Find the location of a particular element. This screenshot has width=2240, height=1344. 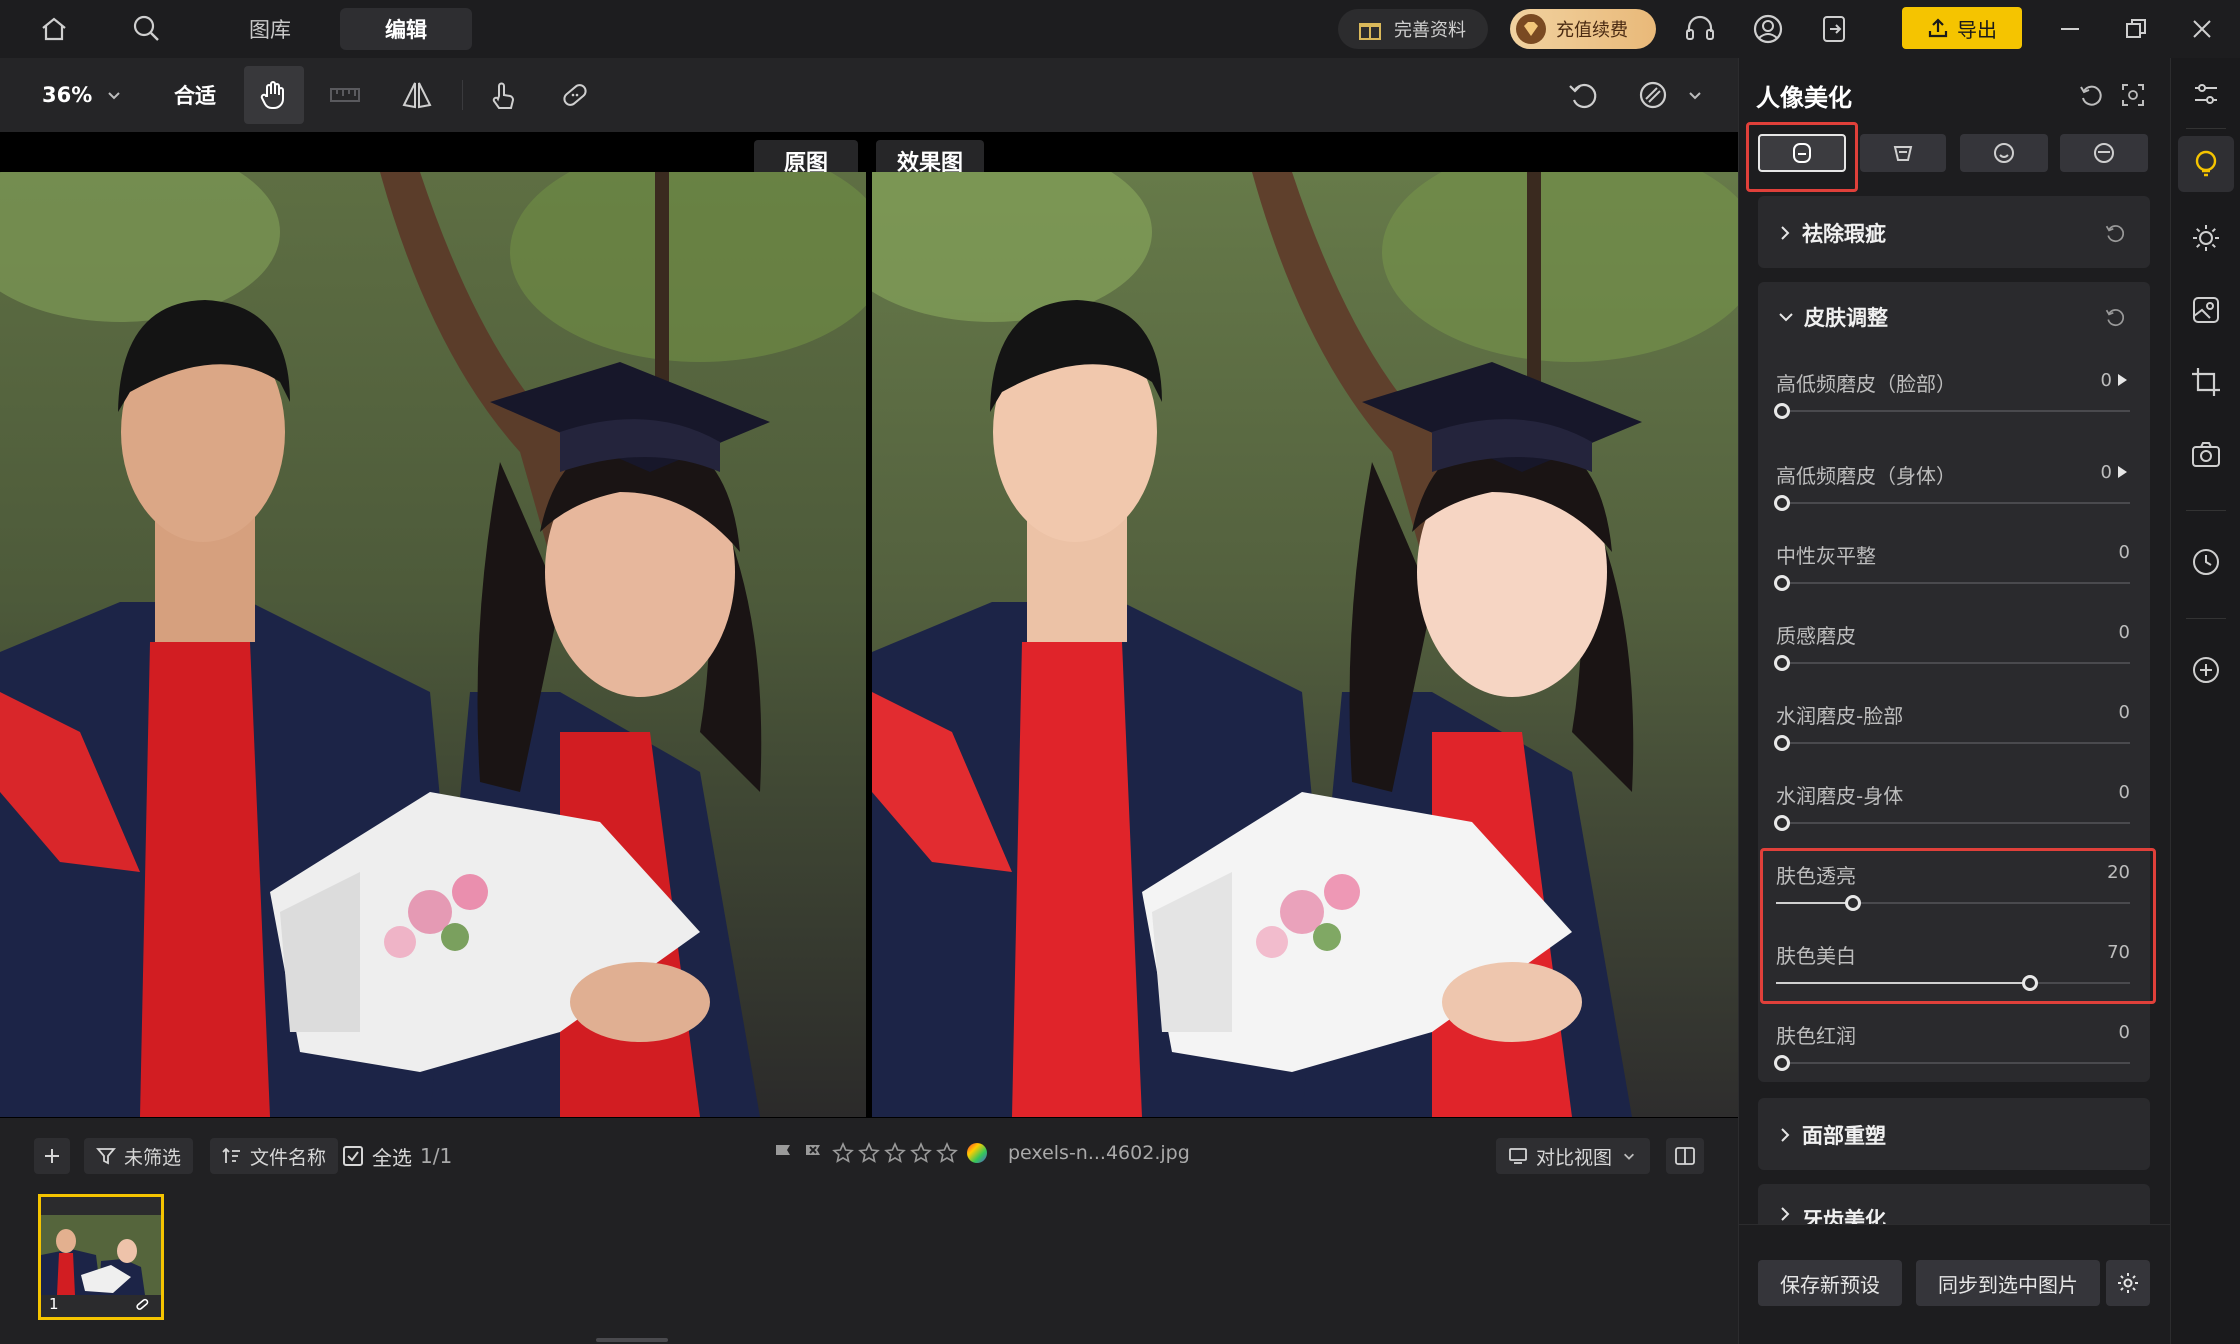

tab-library: 图库 is located at coordinates (270, 29).